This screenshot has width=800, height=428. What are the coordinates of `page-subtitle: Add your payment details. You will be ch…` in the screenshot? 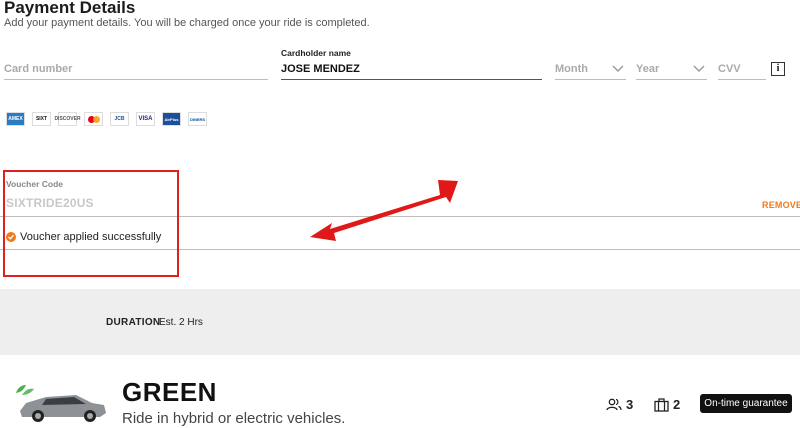 It's located at (187, 23).